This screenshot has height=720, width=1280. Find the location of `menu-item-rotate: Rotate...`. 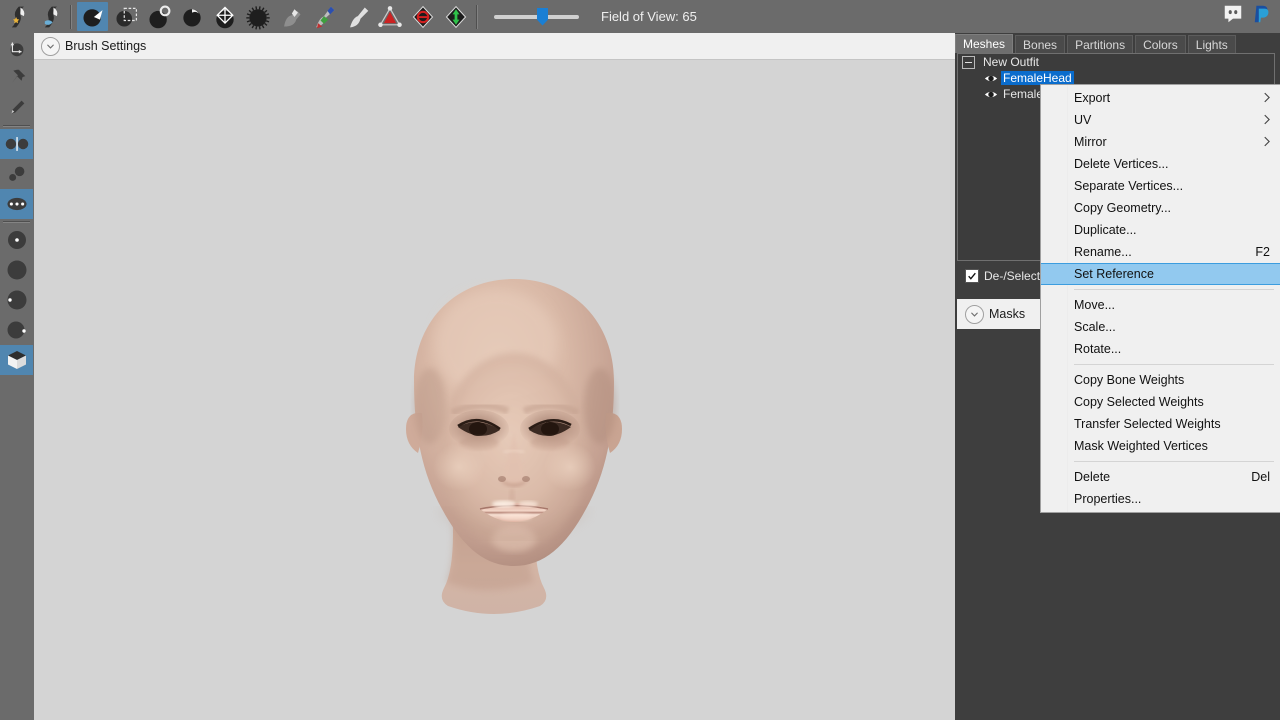

menu-item-rotate: Rotate... is located at coordinates (1160, 349).